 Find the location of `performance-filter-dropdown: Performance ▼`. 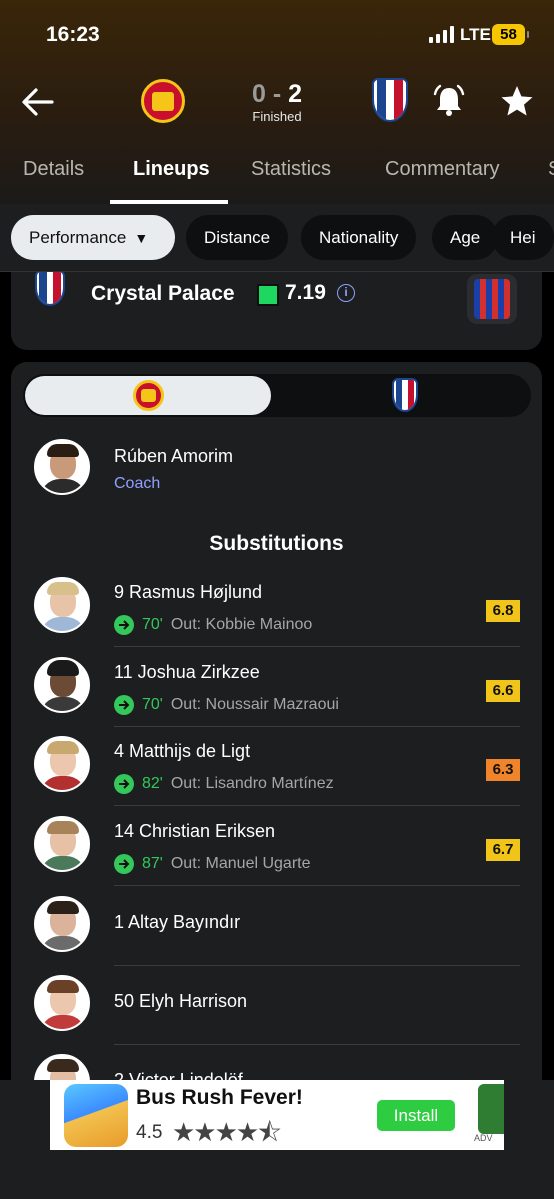

performance-filter-dropdown: Performance ▼ is located at coordinates (93, 237).